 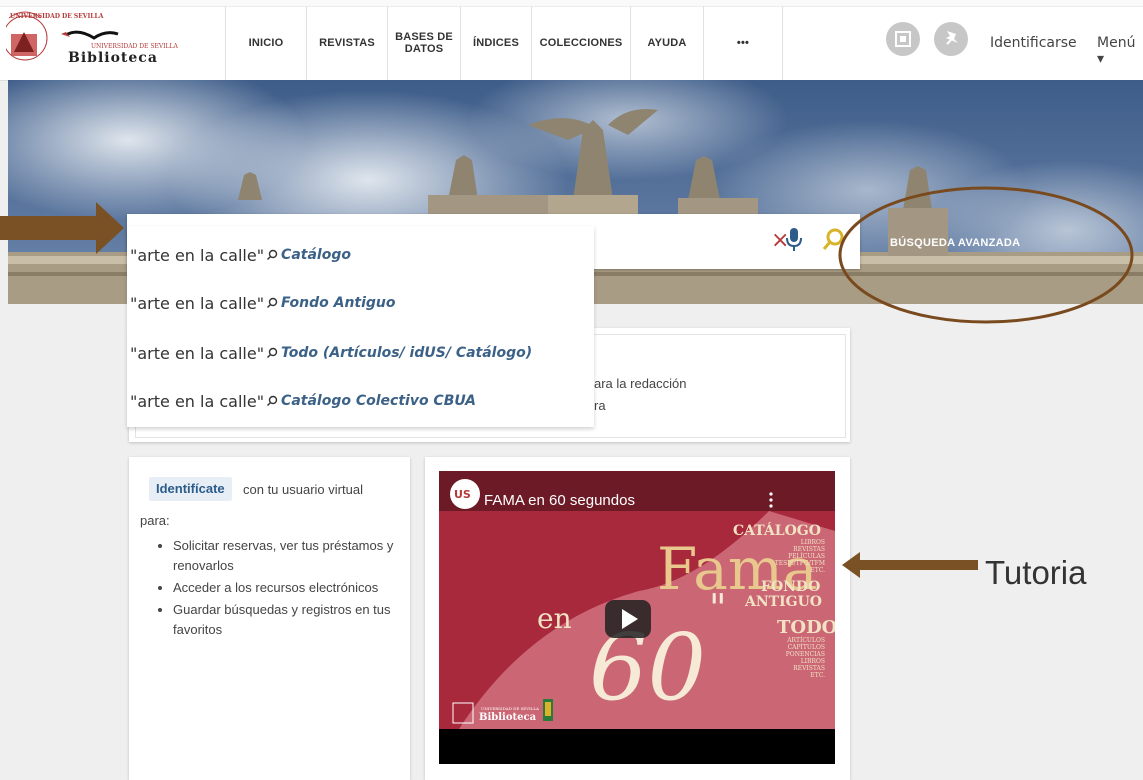 I want to click on video-art-catalogo-sub: ETC., so click(x=817, y=570).